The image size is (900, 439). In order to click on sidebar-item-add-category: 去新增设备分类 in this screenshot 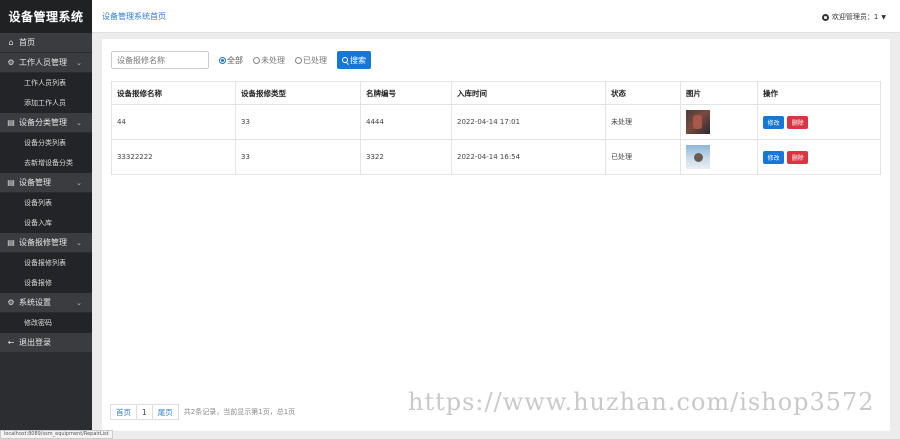, I will do `click(46, 163)`.